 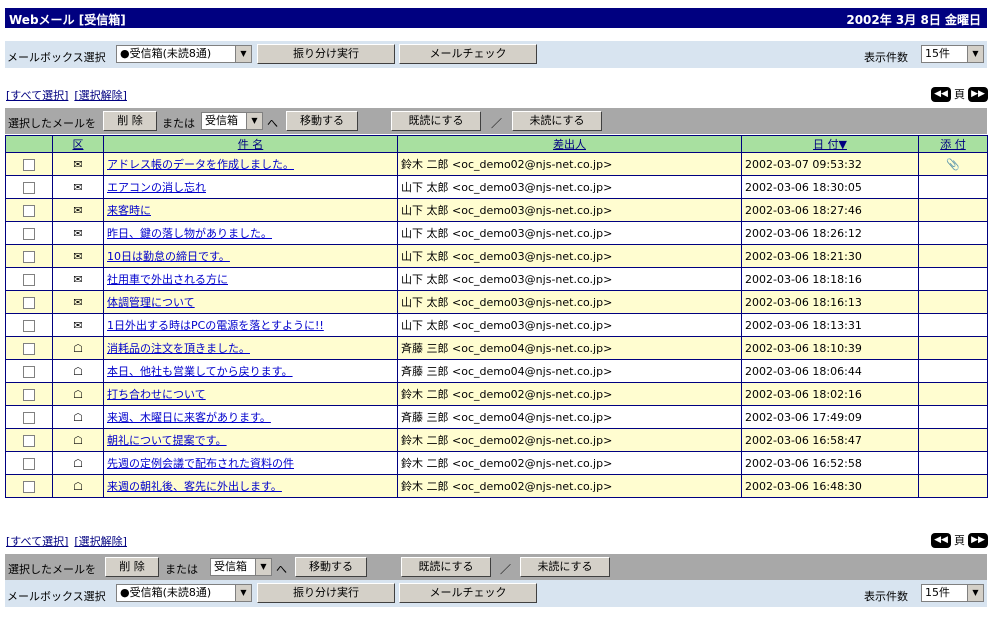 What do you see at coordinates (178, 348) in the screenshot?
I see `subject-link: 消耗品の注文を頂きました。` at bounding box center [178, 348].